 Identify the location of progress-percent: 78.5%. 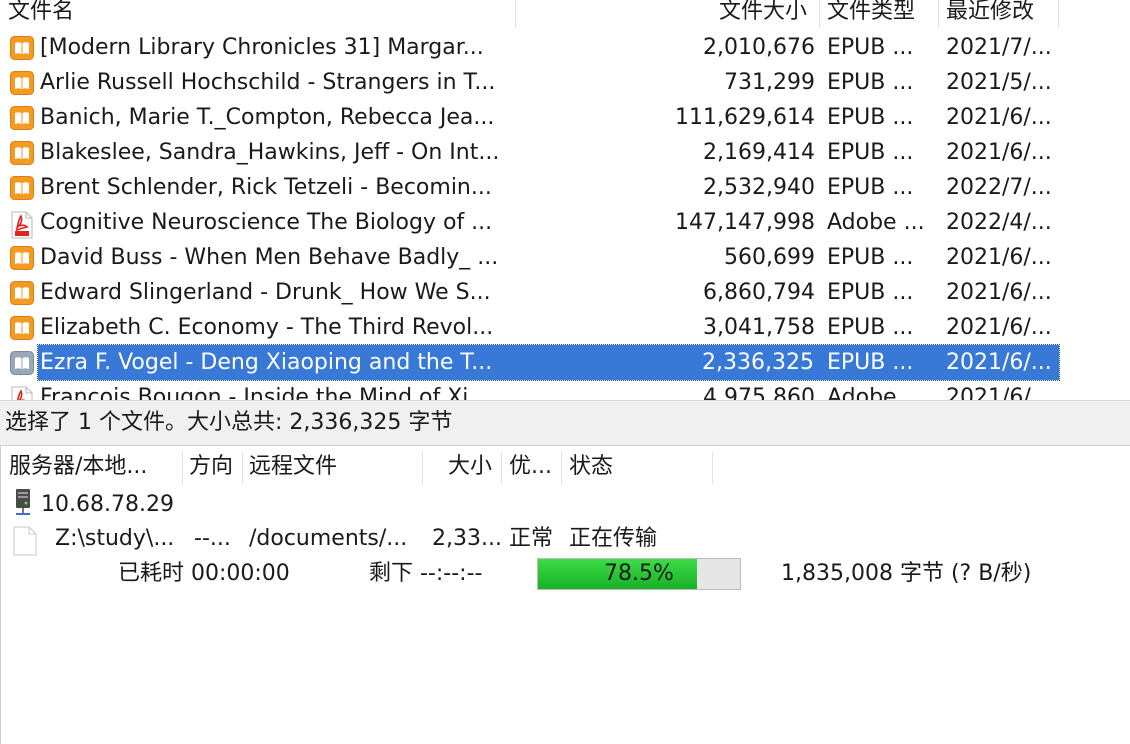
(639, 573).